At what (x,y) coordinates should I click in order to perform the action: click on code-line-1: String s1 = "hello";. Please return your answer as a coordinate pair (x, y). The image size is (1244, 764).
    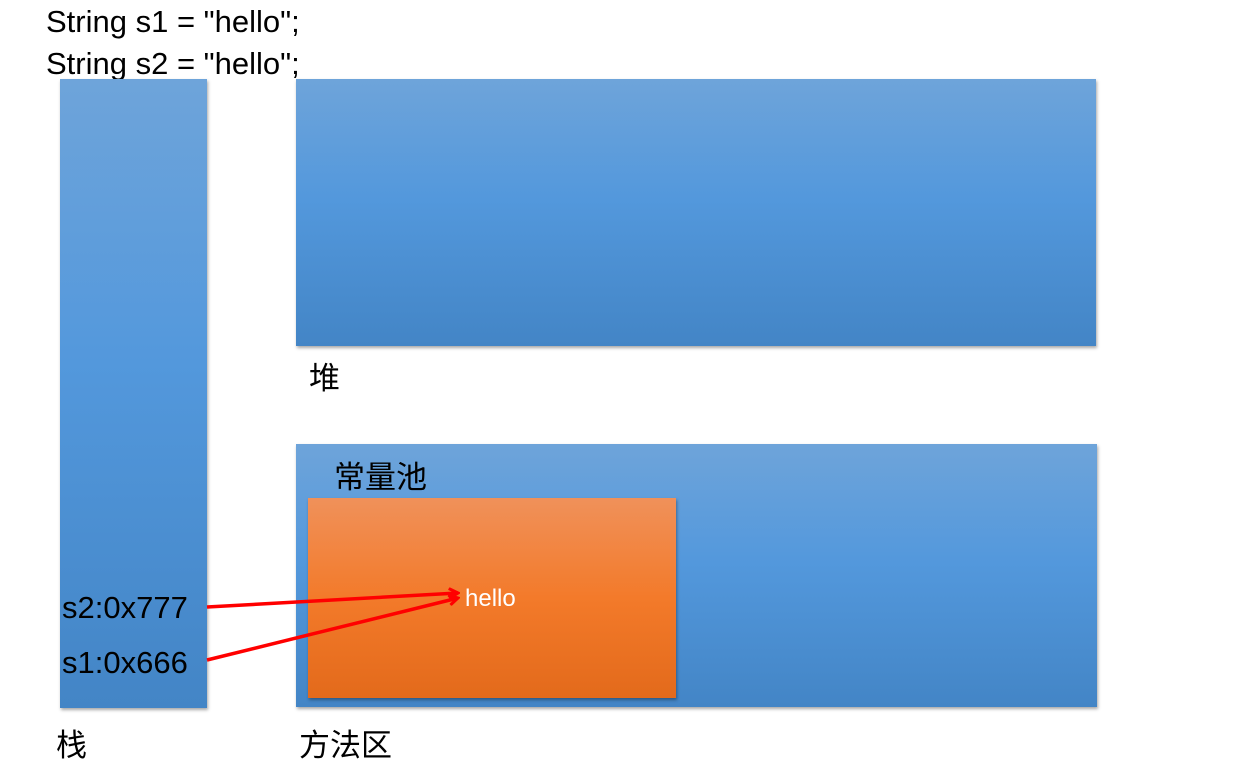
    Looking at the image, I should click on (173, 21).